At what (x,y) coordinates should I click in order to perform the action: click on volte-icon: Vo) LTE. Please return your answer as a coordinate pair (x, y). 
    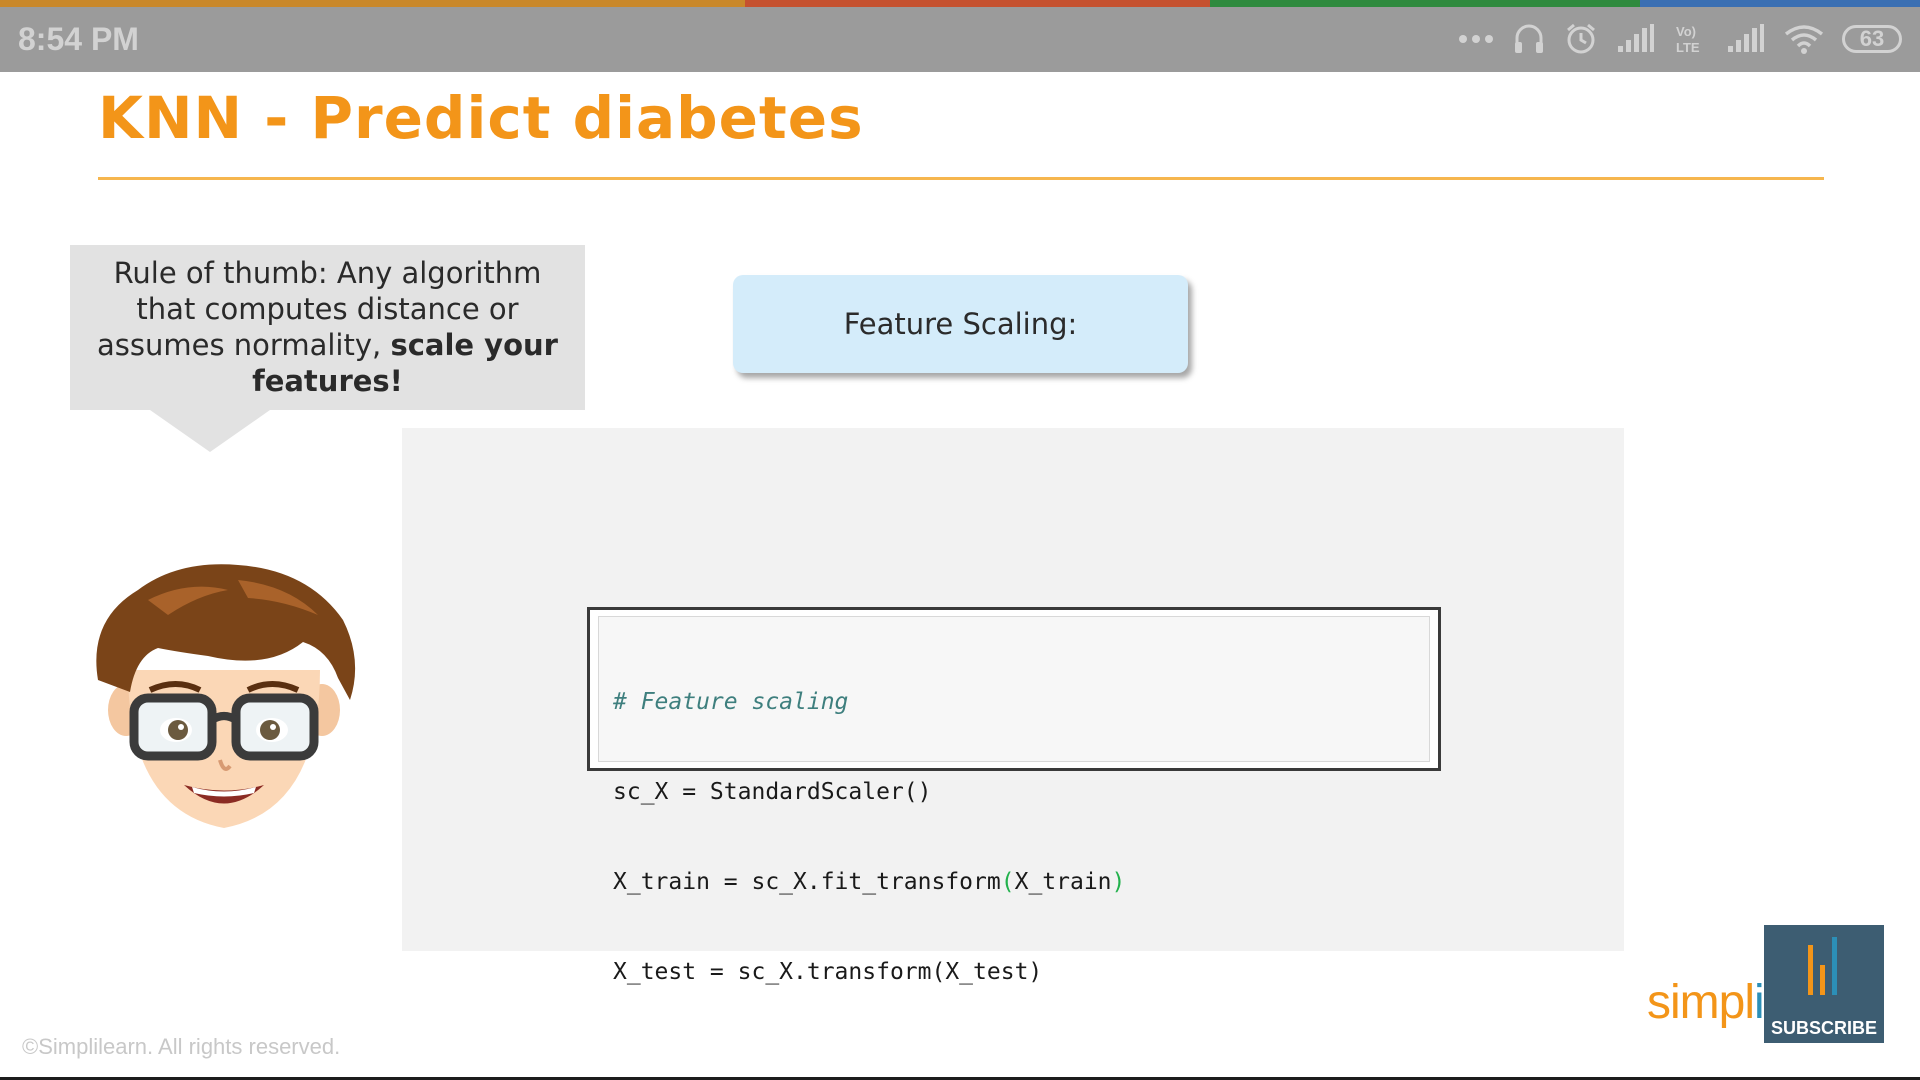
    Looking at the image, I should click on (1688, 39).